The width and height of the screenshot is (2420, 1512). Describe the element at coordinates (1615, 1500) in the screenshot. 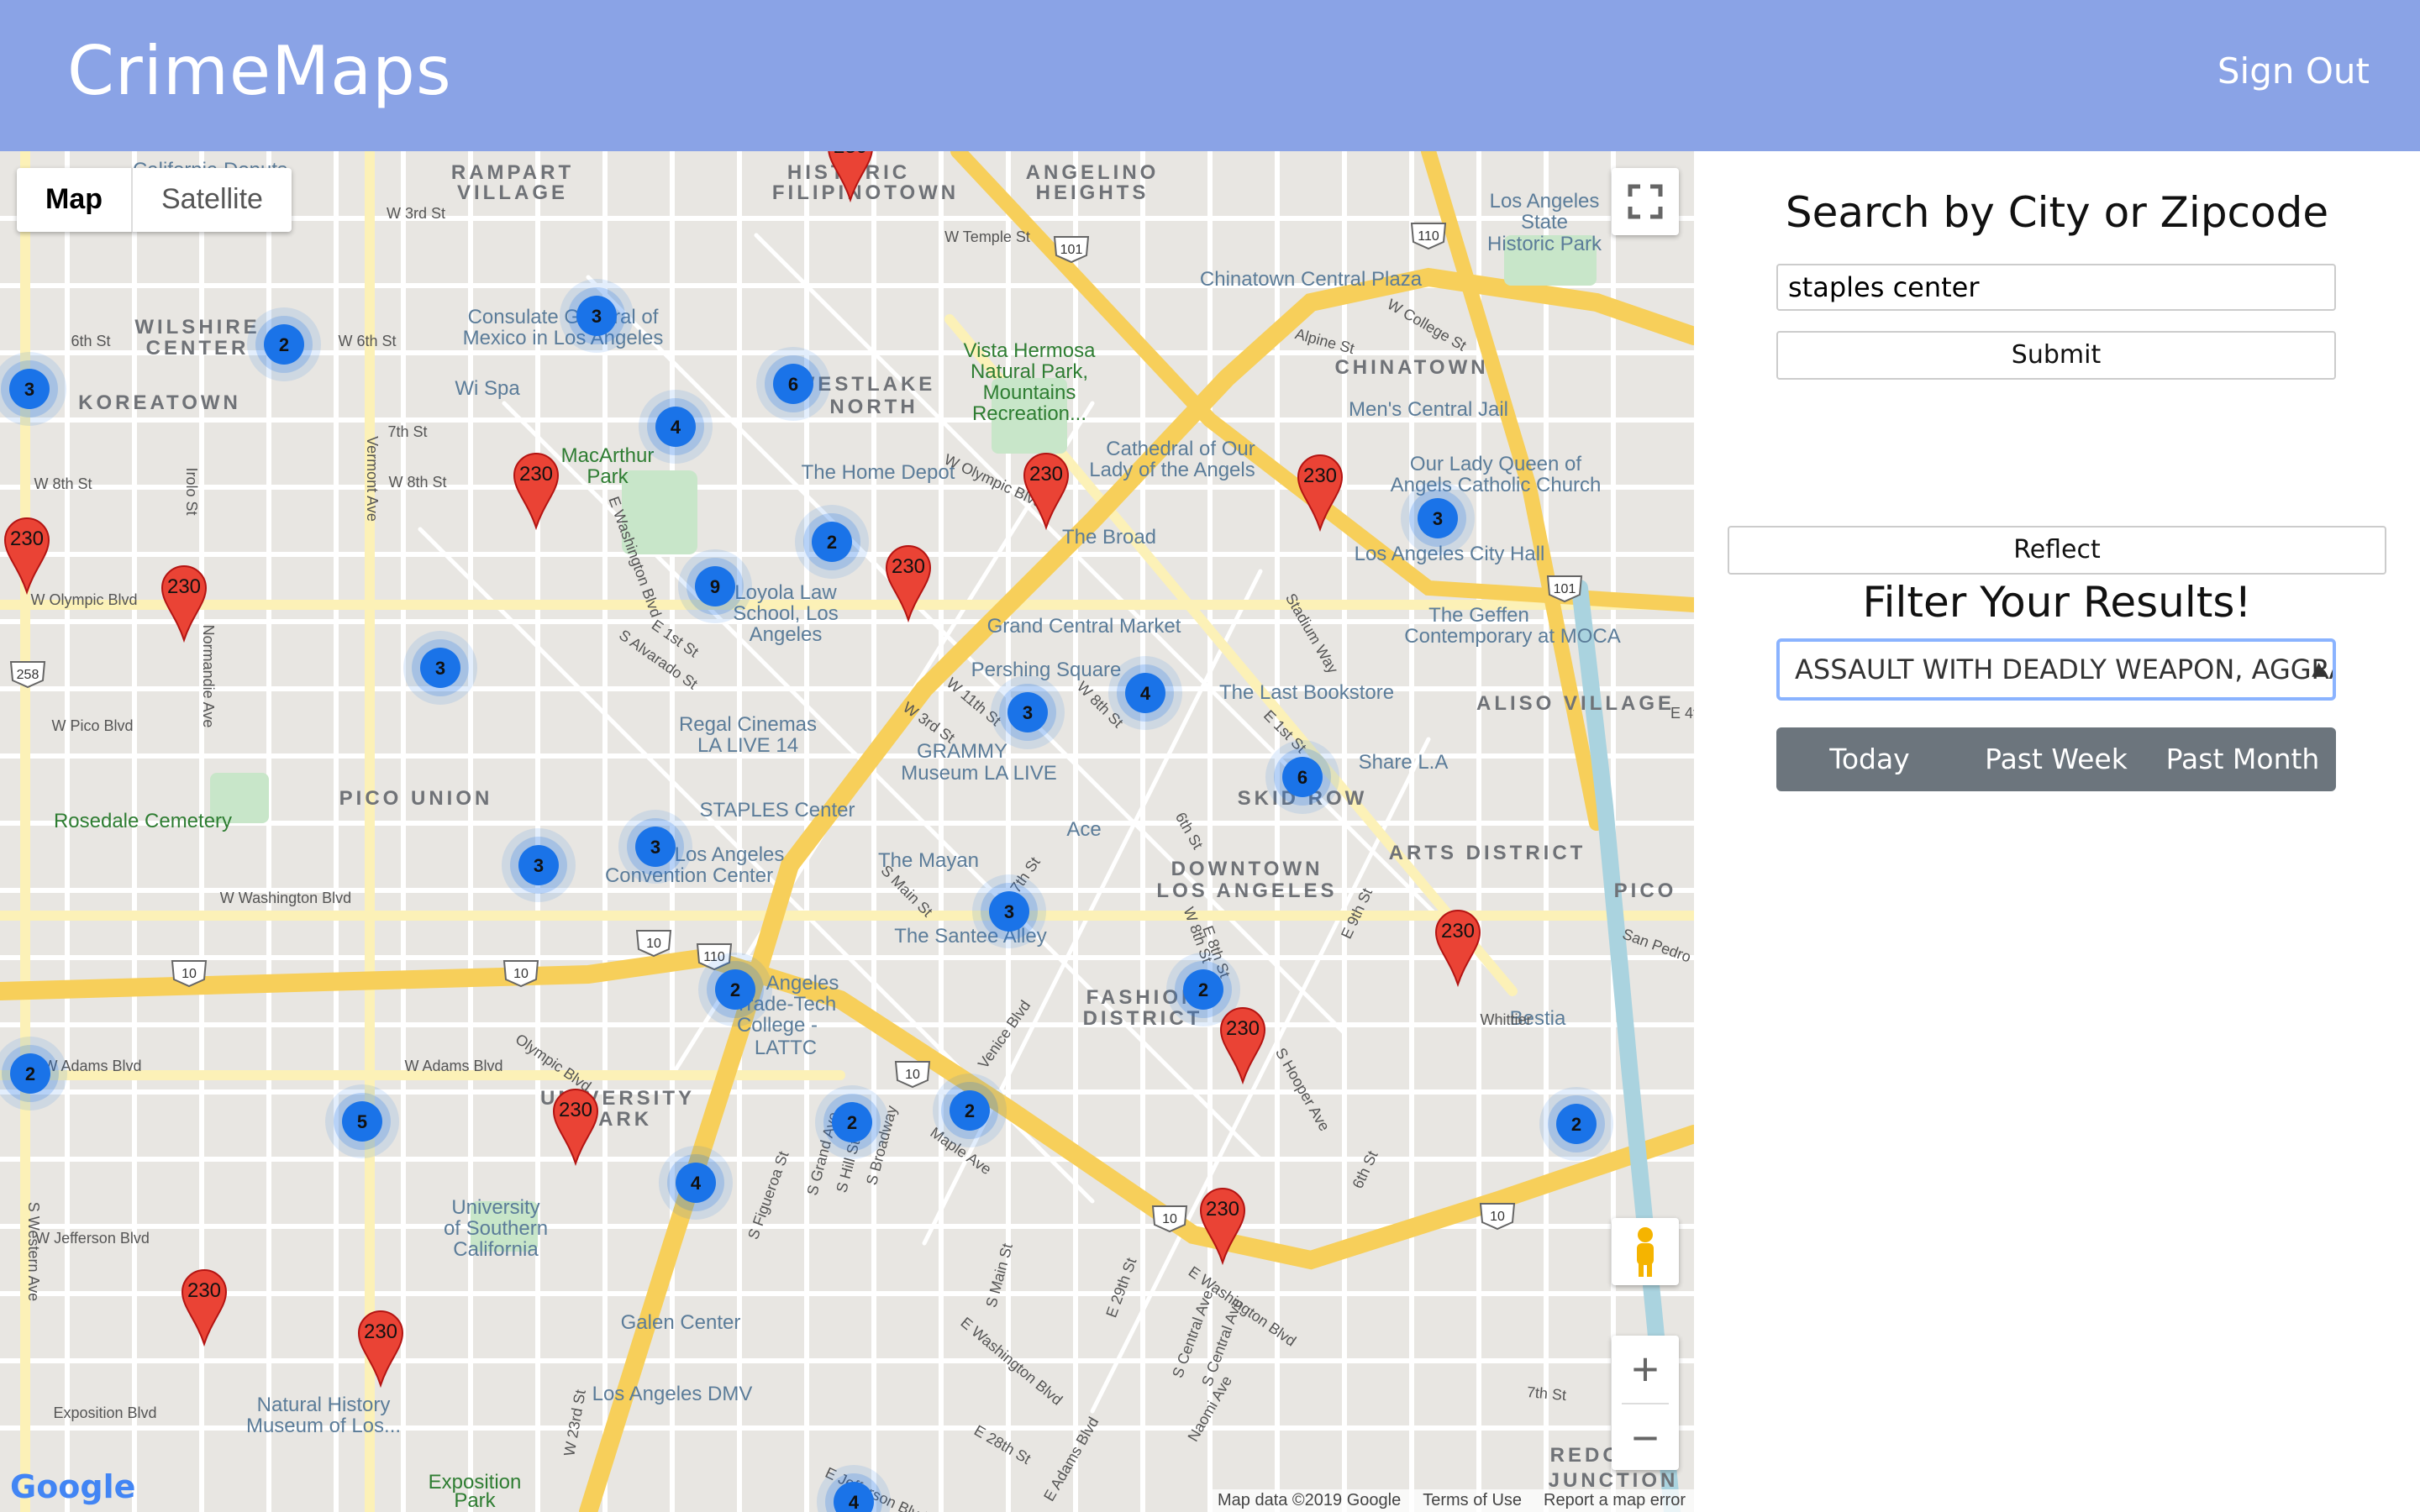

I see `report-map-error-link: Report a map error` at that location.